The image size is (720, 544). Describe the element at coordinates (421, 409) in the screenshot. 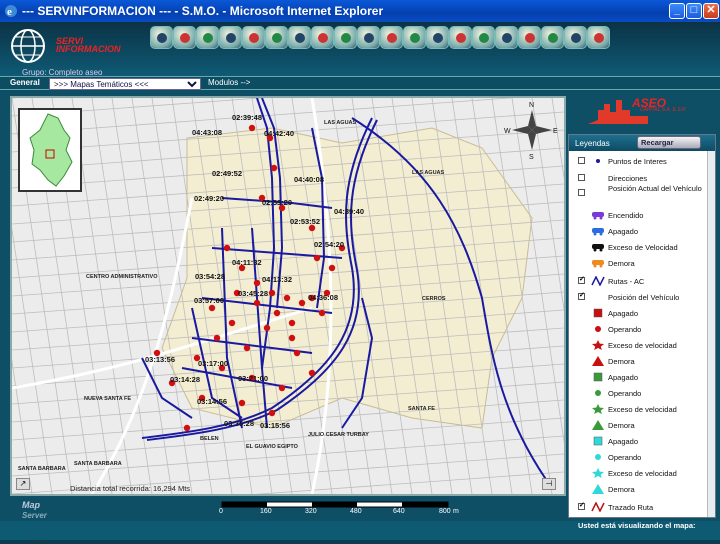

I see `street-label: SANTA FE` at that location.